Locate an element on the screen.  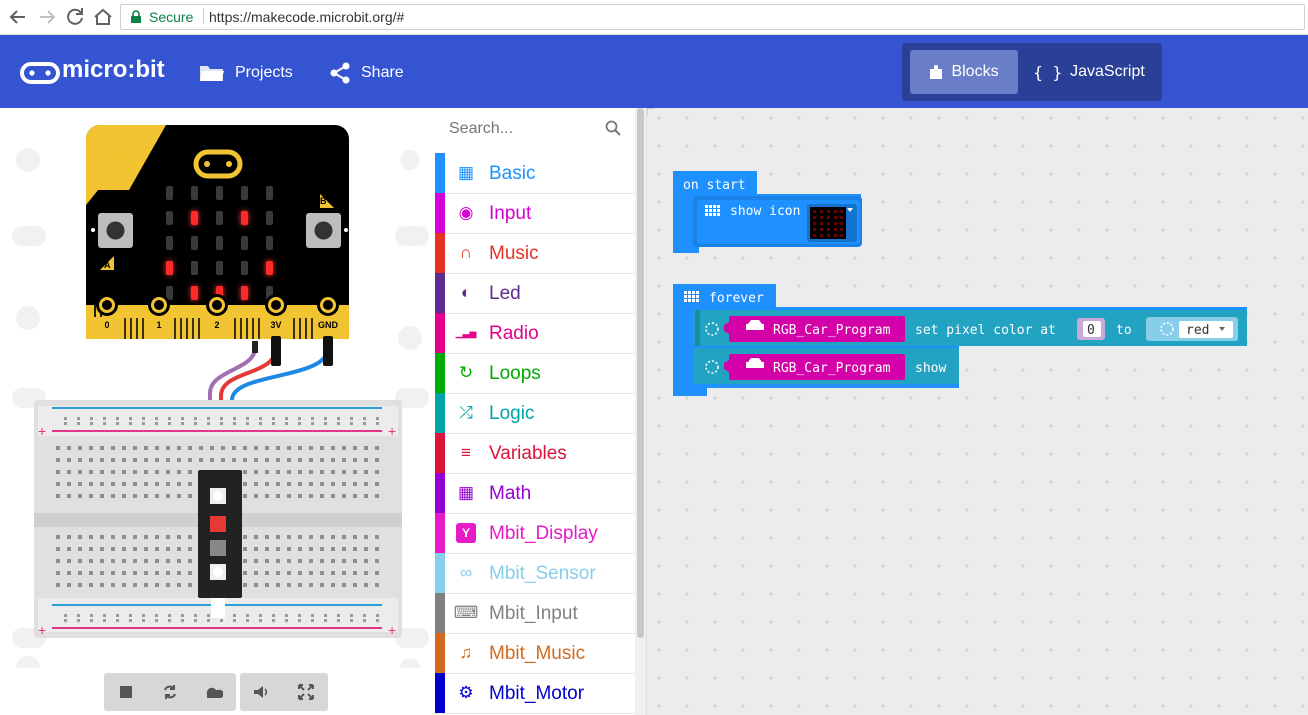
toggle-icon: ◐ is located at coordinates (466, 292).